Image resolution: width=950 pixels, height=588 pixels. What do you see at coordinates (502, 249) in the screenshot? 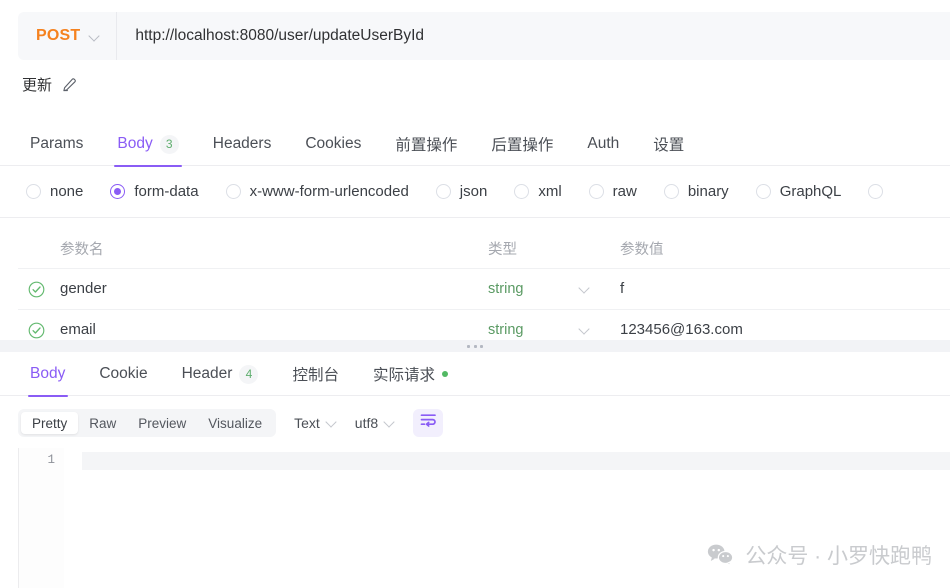
I see `column-header-type: 类型` at bounding box center [502, 249].